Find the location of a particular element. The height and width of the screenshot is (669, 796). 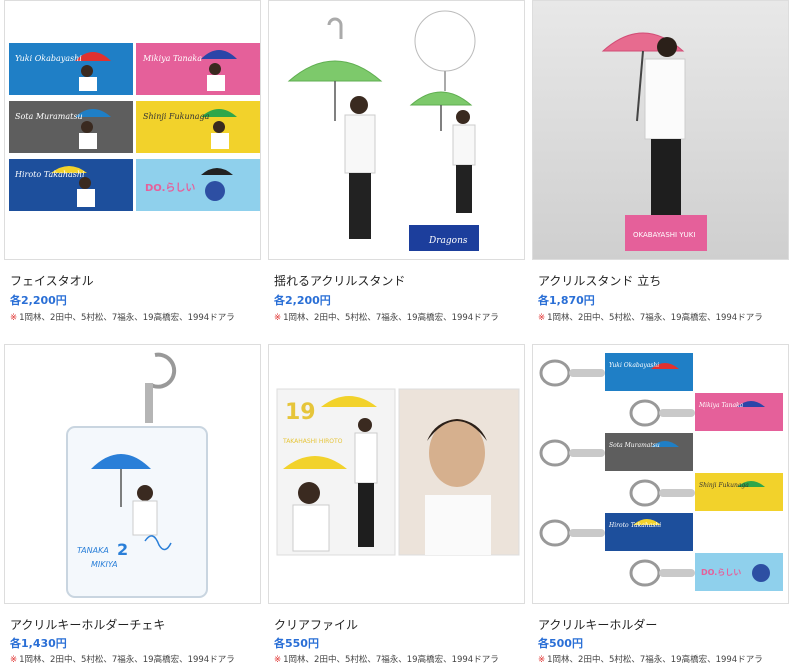

product-image-swing-acrylic-stand: Dragons is located at coordinates (396, 130).